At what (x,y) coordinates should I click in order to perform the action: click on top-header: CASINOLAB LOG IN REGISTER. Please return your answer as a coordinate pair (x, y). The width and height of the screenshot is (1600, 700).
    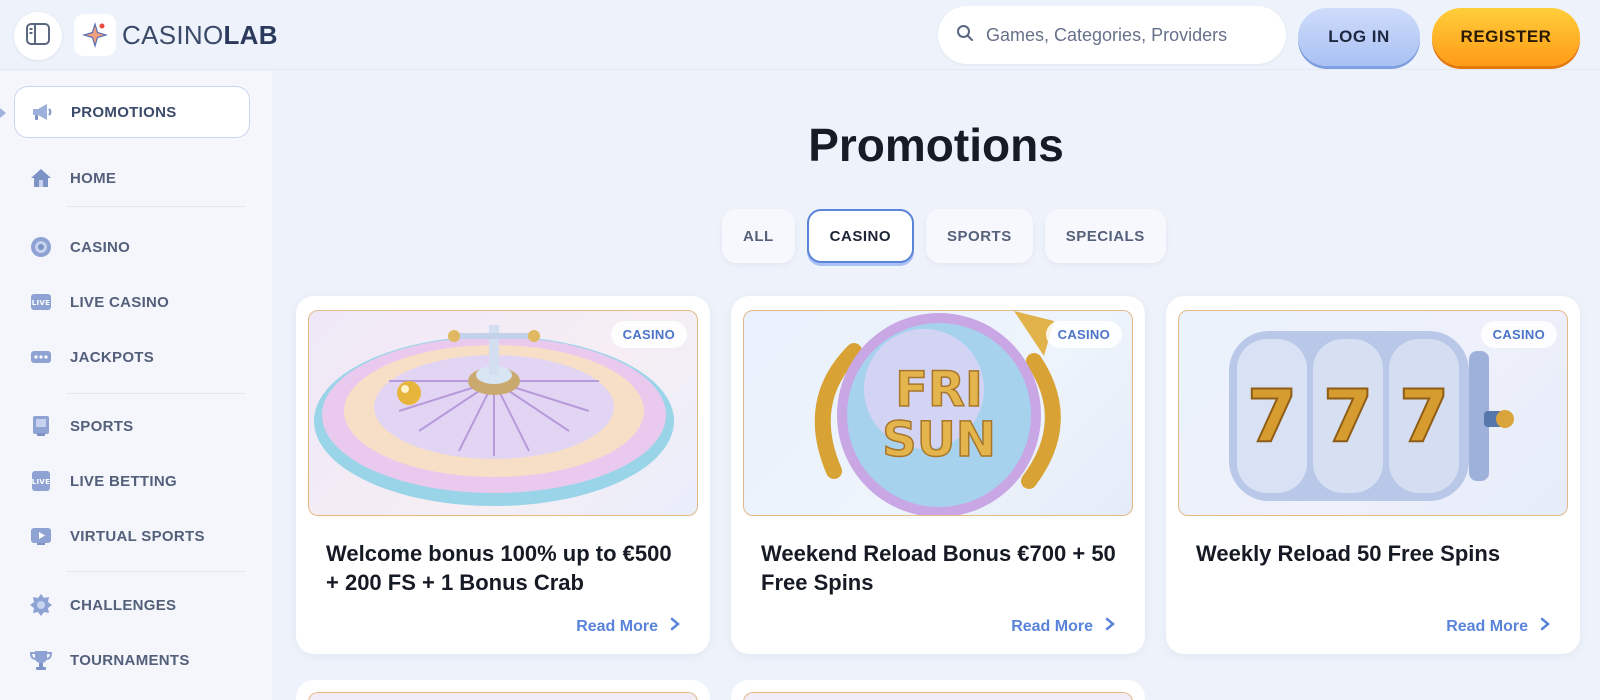
    Looking at the image, I should click on (800, 35).